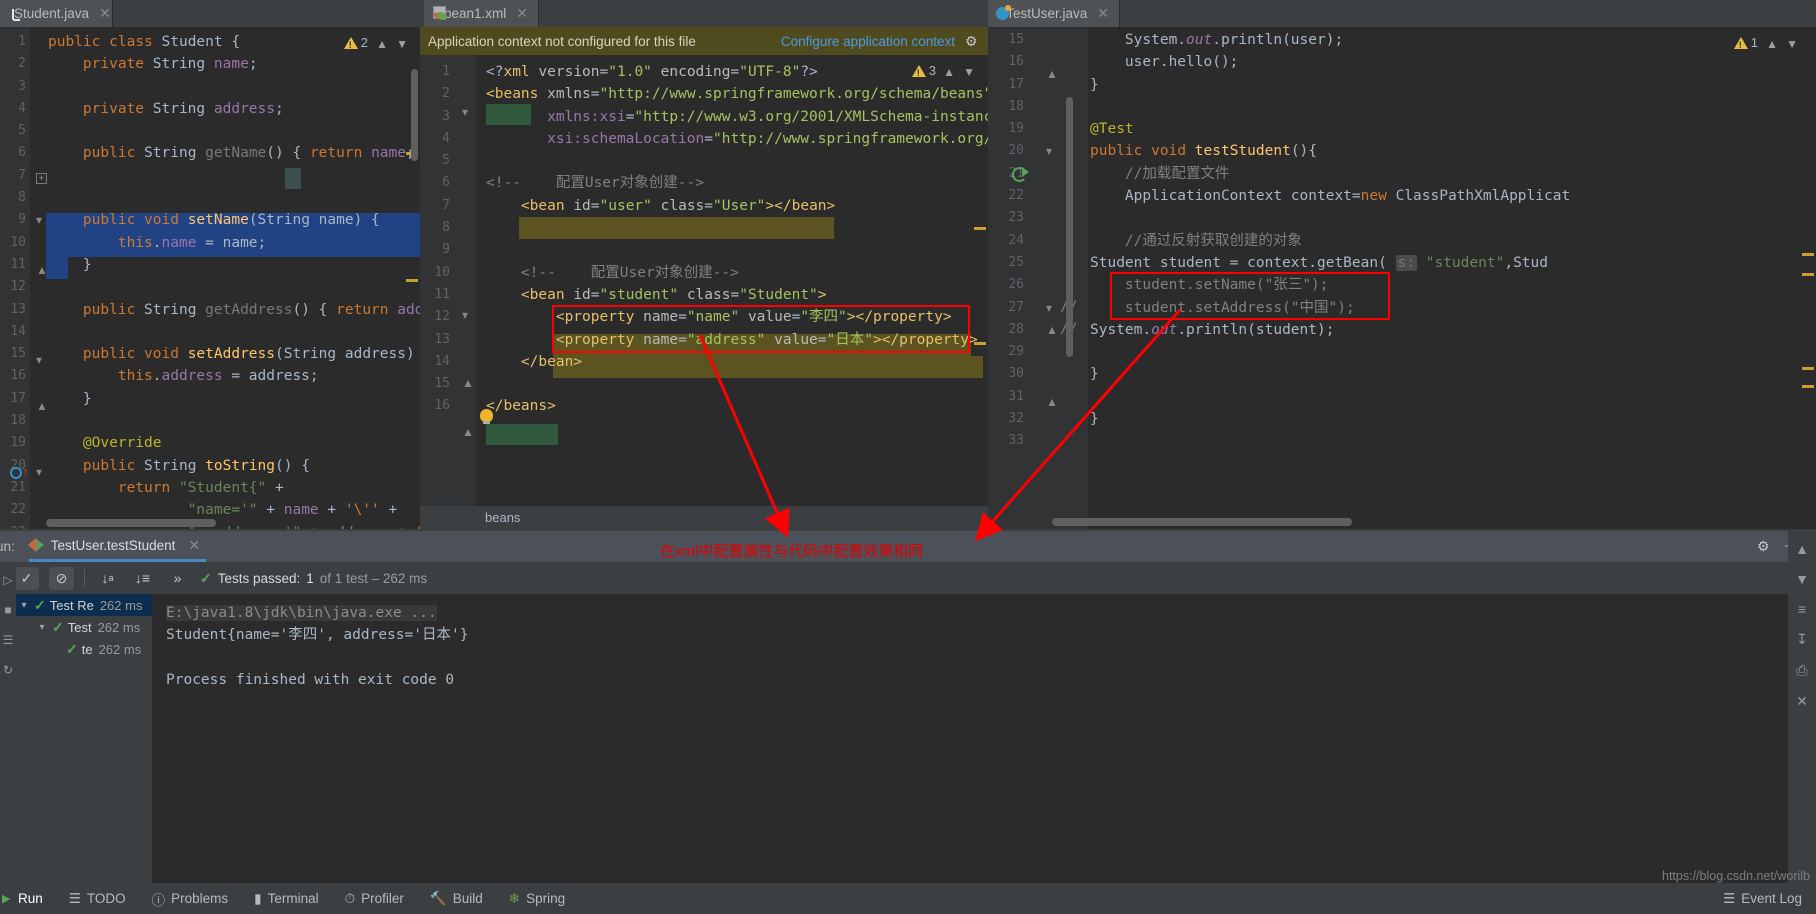 The height and width of the screenshot is (914, 1816). Describe the element at coordinates (1740, 43) in the screenshot. I see `warning-triangle-icon` at that location.